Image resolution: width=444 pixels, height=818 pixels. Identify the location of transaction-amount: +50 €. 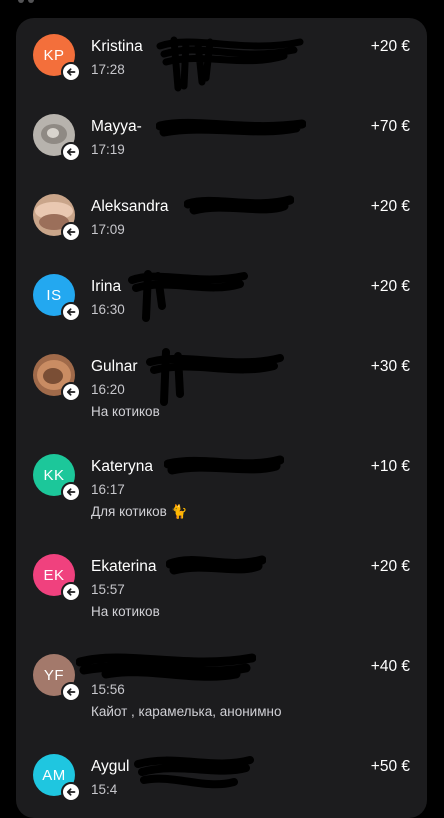
(390, 766).